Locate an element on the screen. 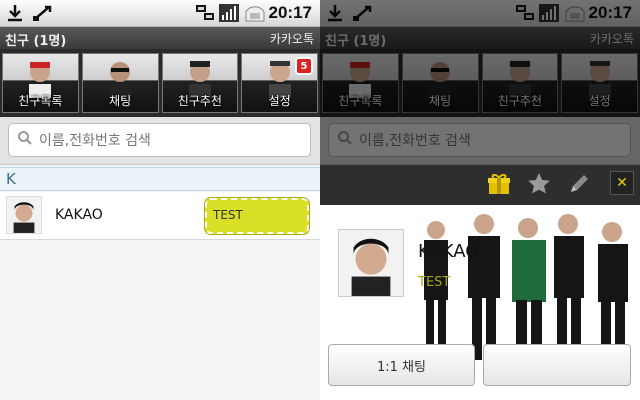 This screenshot has width=640, height=400. notification-badge: 5 is located at coordinates (304, 66).